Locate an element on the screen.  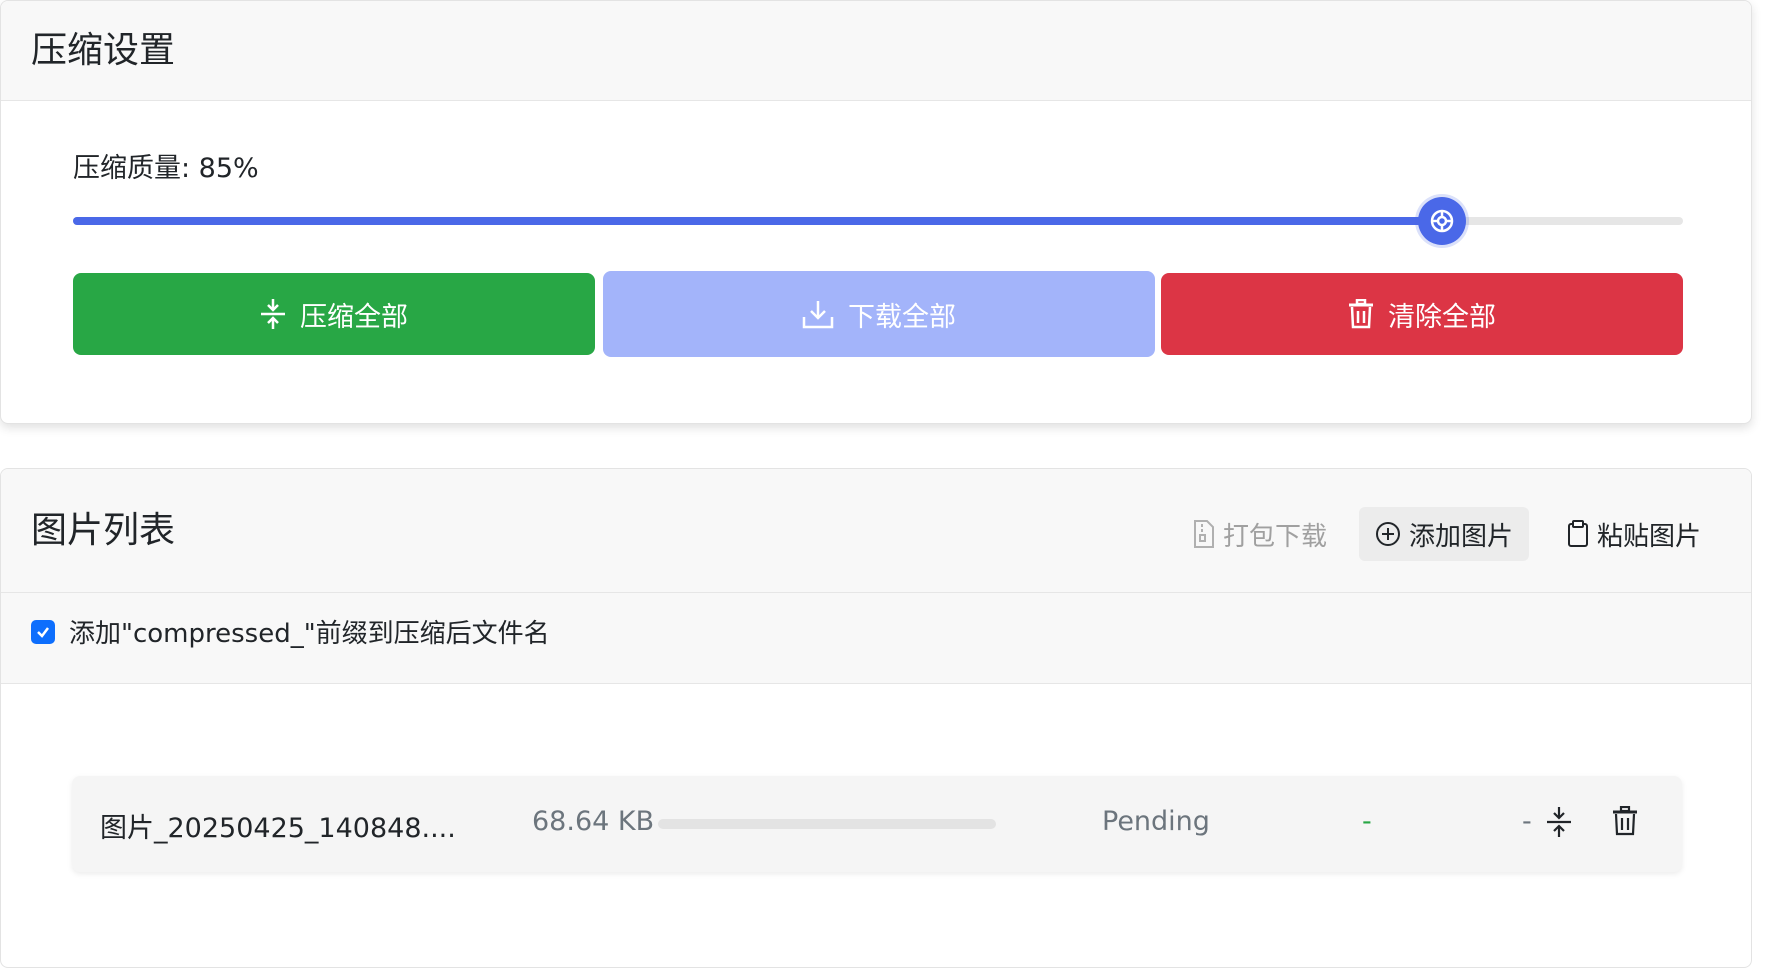
row-compress-button is located at coordinates (1559, 824).